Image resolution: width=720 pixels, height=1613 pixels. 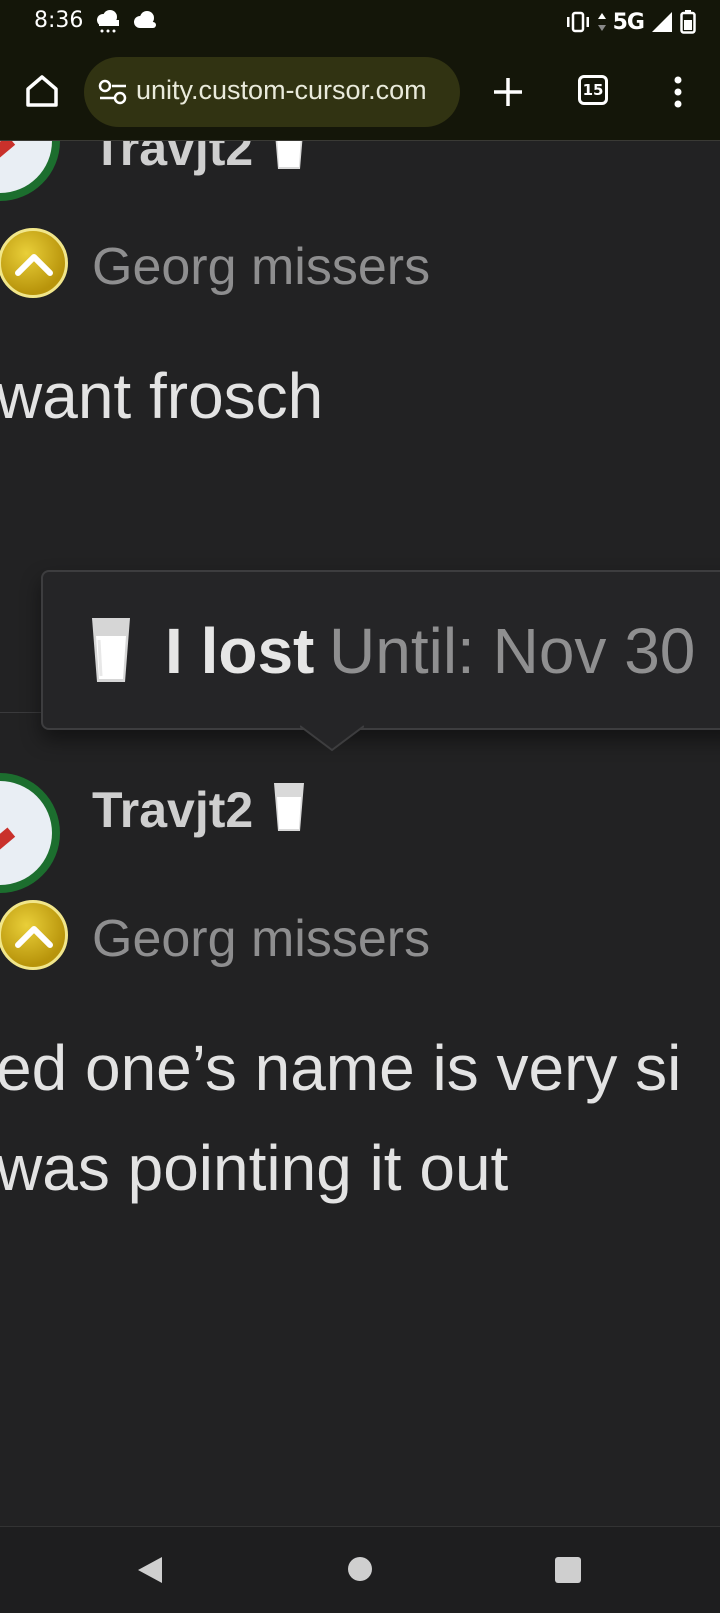 What do you see at coordinates (662, 22) in the screenshot?
I see `signal-icon` at bounding box center [662, 22].